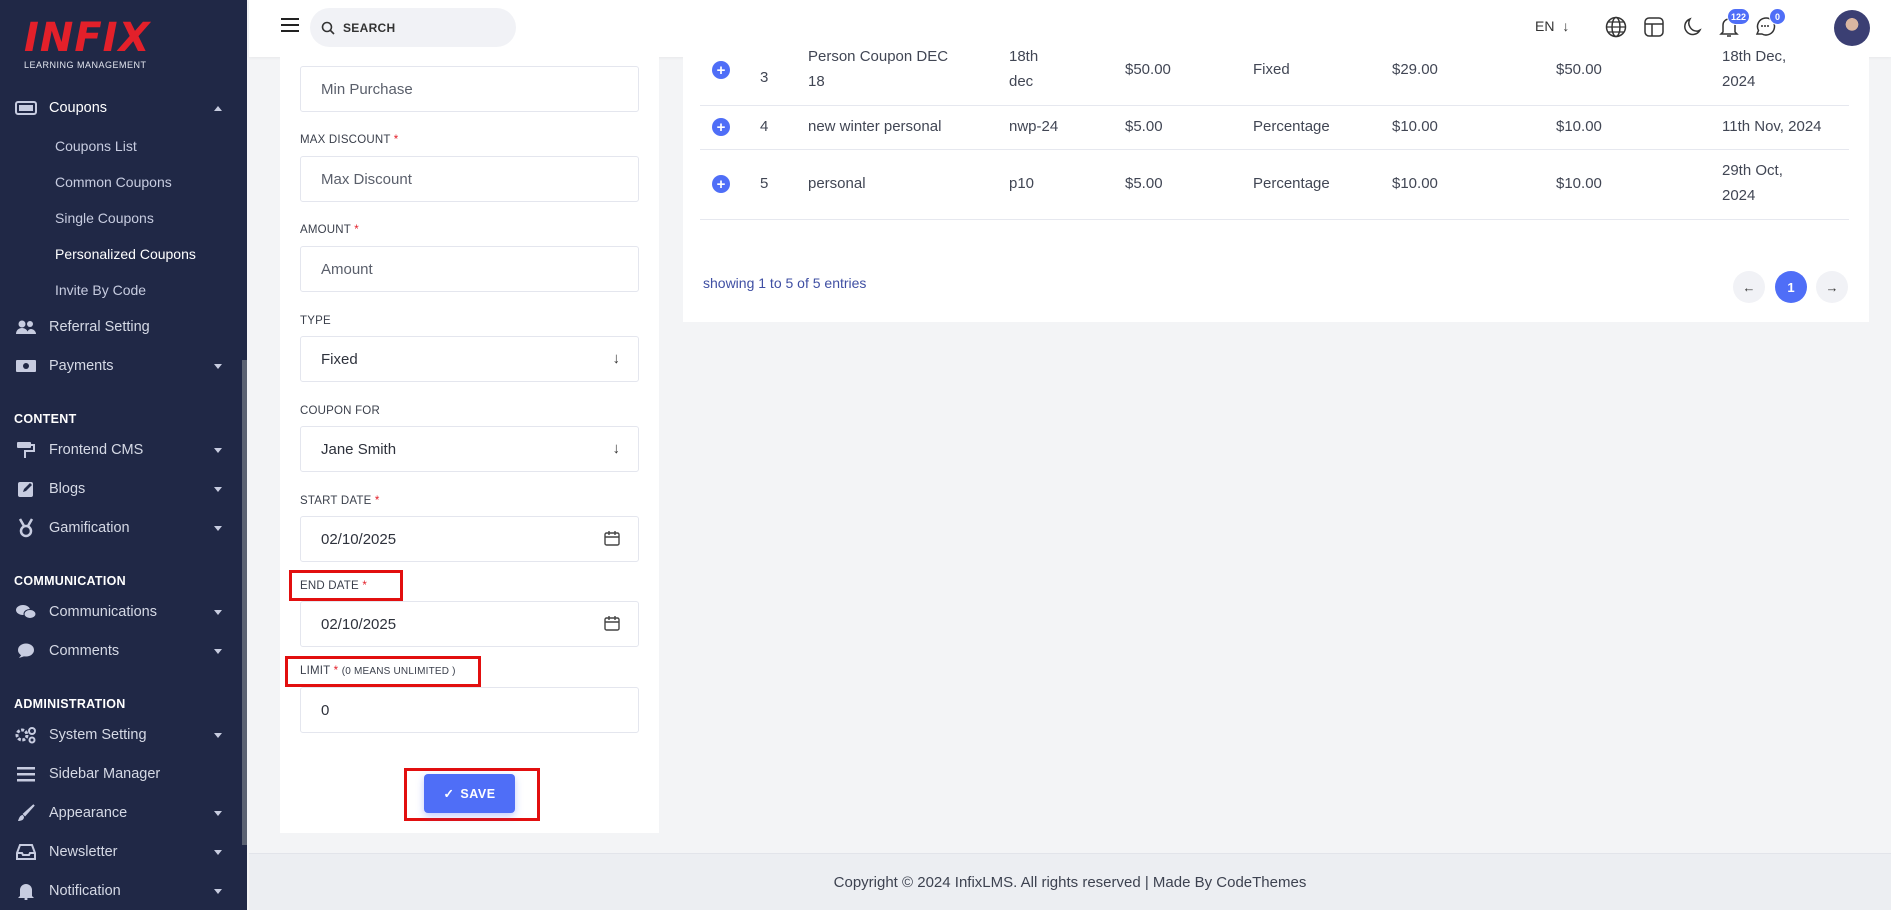 The width and height of the screenshot is (1891, 910). What do you see at coordinates (99, 327) in the screenshot?
I see `sidebar-item-label: Referral Setting` at bounding box center [99, 327].